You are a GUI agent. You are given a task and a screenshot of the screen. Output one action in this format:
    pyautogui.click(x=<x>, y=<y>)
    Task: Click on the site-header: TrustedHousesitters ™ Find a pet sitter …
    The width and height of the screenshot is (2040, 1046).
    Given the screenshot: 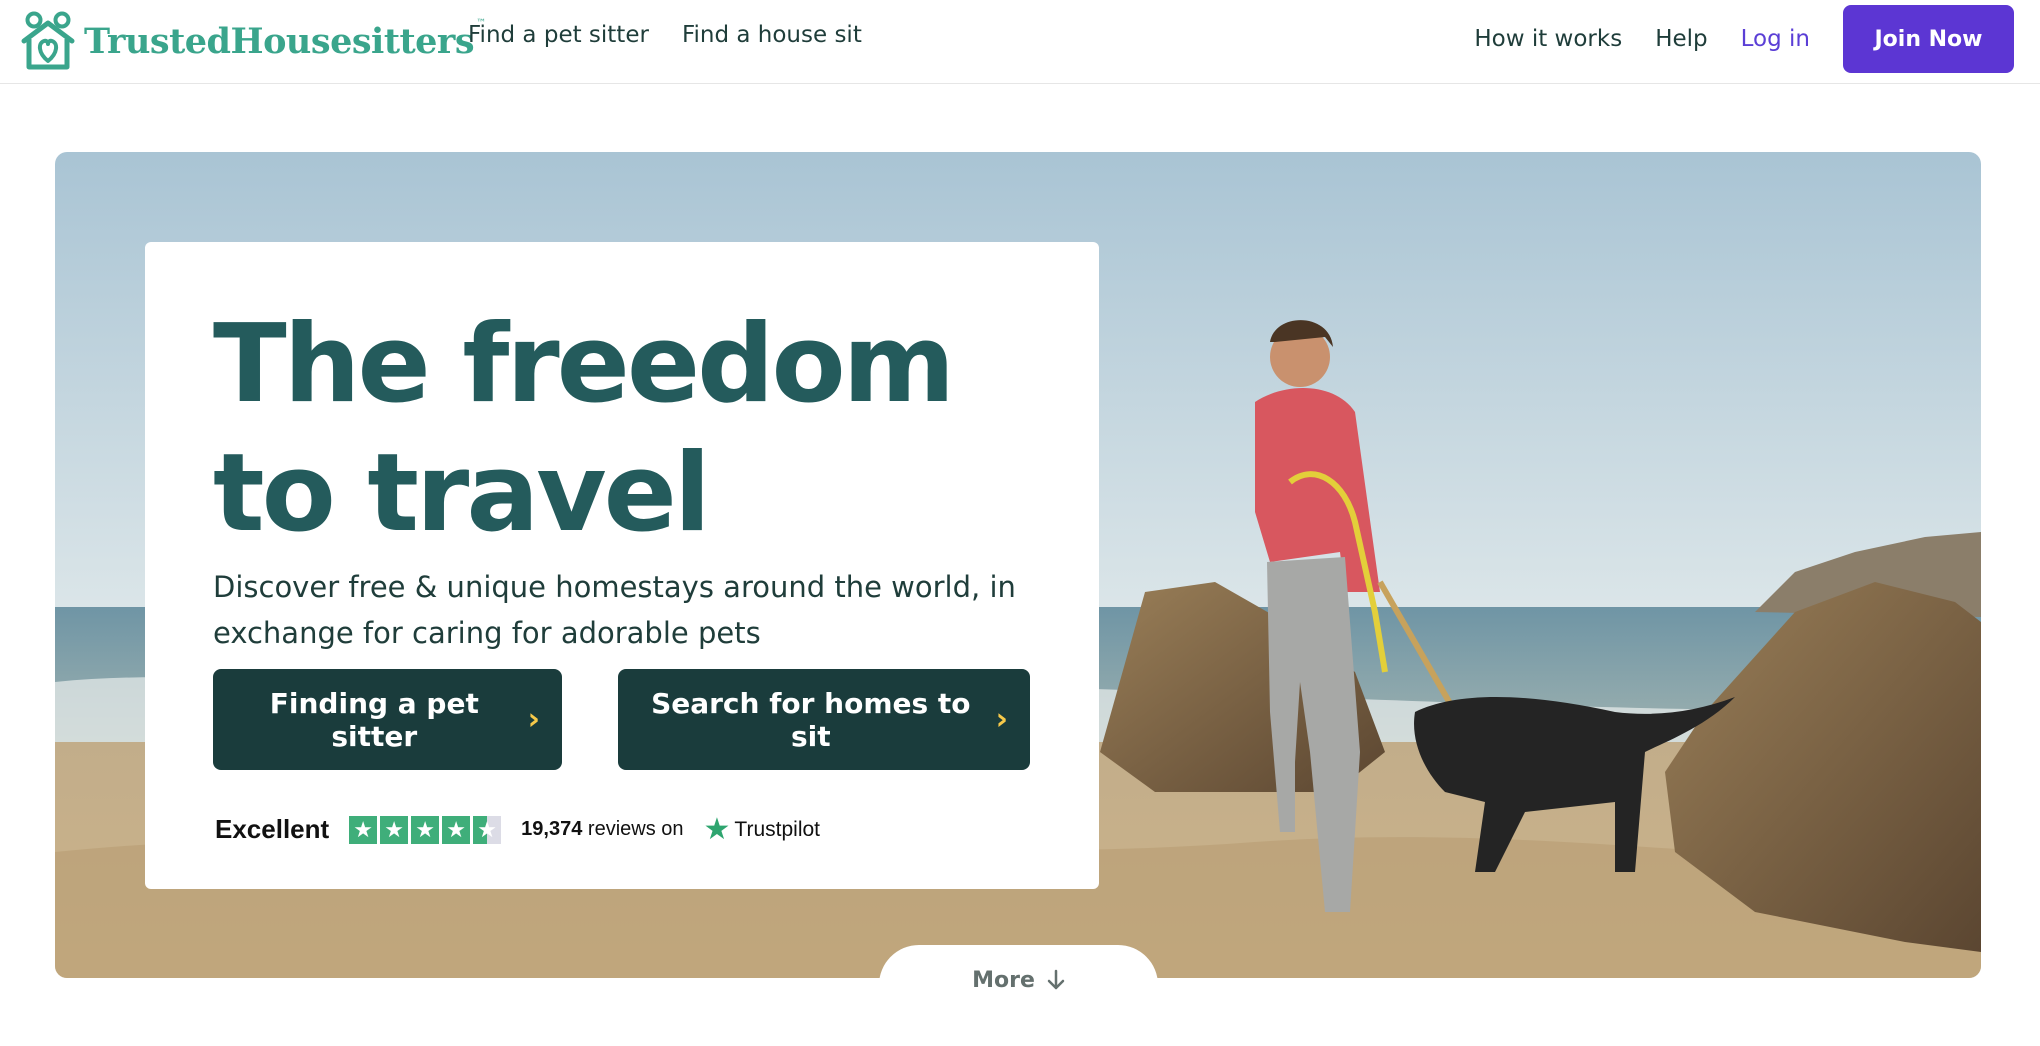 What is the action you would take?
    pyautogui.click(x=1020, y=42)
    